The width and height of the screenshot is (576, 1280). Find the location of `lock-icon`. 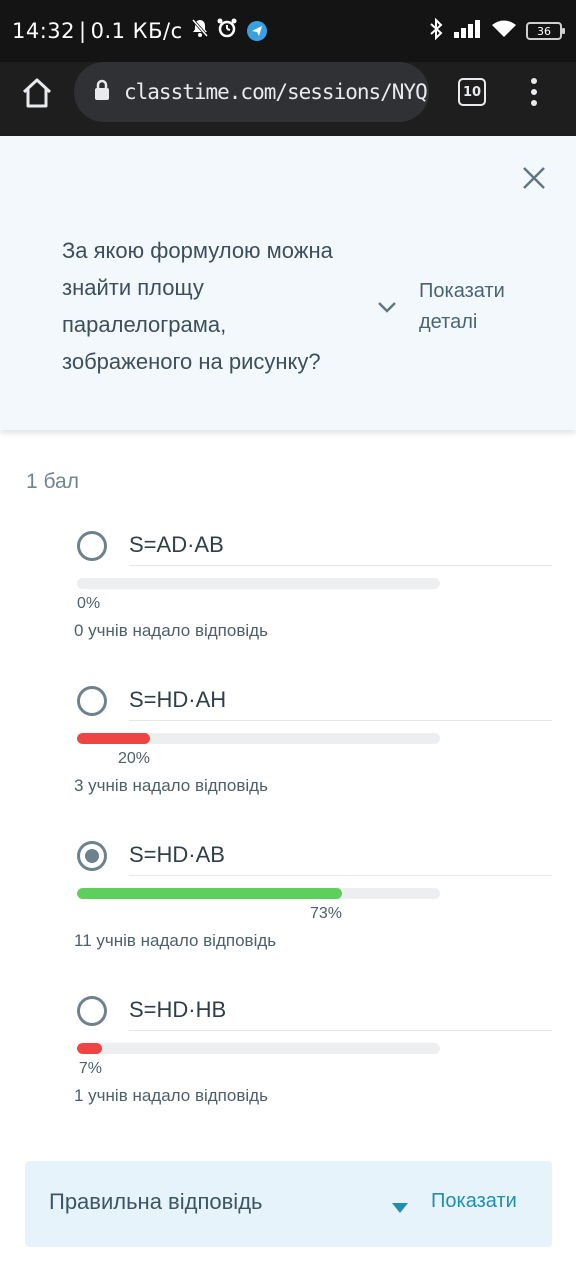

lock-icon is located at coordinates (102, 92).